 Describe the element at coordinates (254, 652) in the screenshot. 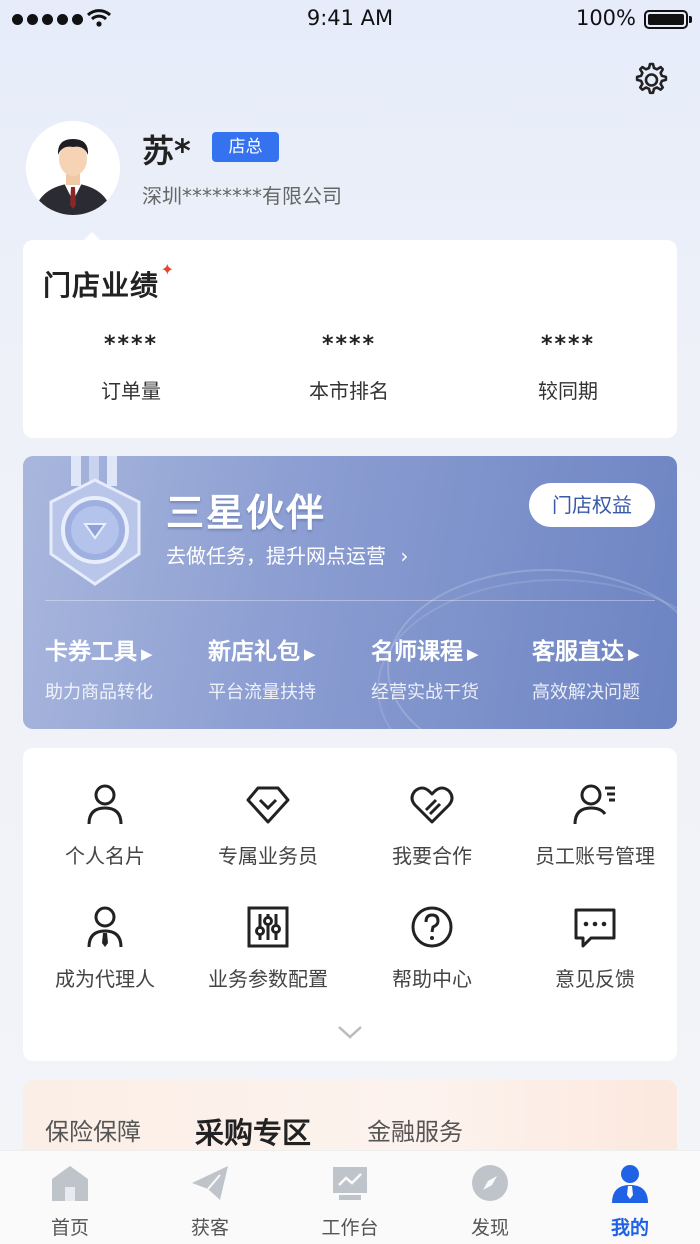

I see `perk-title: 新店礼包` at that location.